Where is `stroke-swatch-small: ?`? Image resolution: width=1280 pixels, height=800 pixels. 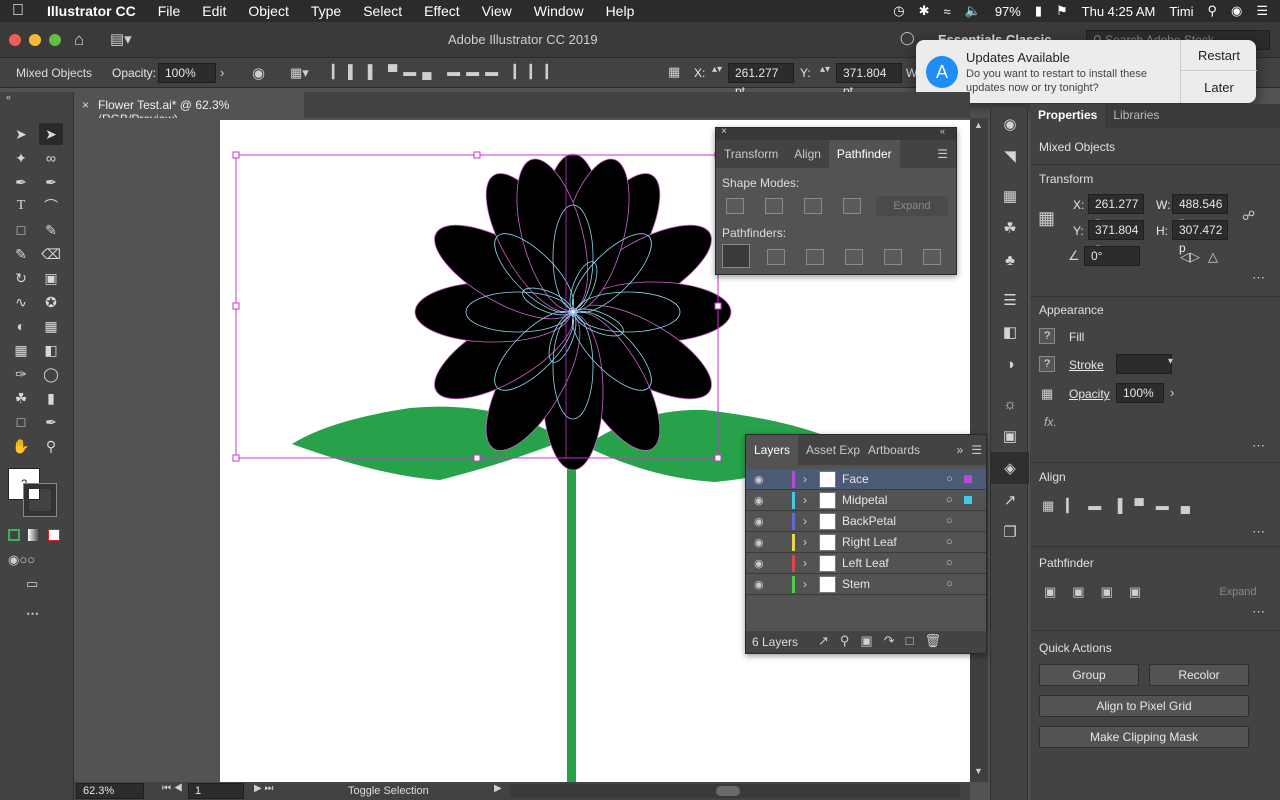 stroke-swatch-small: ? is located at coordinates (1047, 364).